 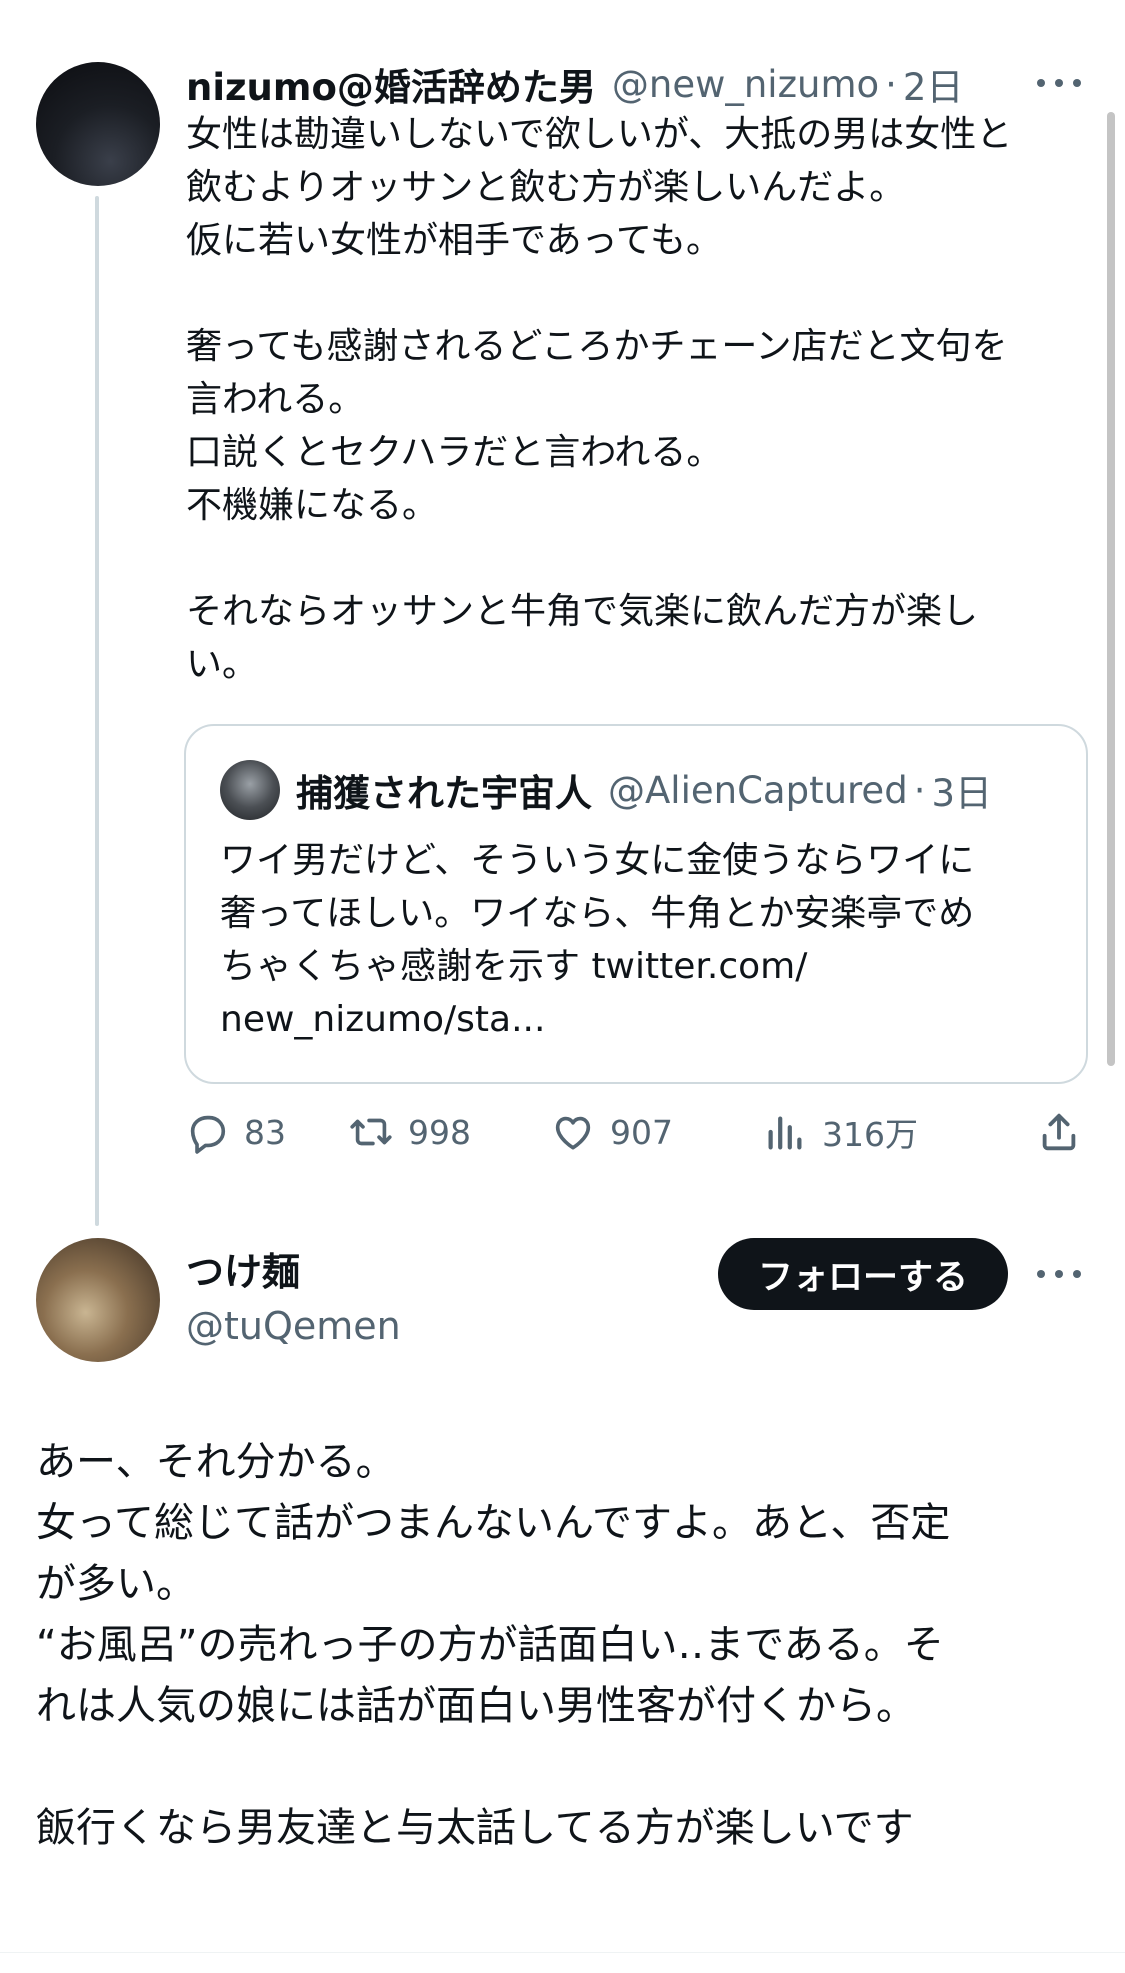 I want to click on quoted-line: ちゃくちゃ感謝を示す twitter.com/, so click(x=514, y=966).